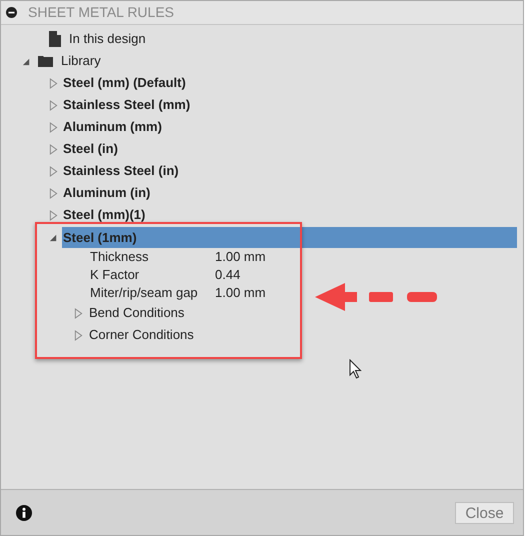 The height and width of the screenshot is (536, 531). What do you see at coordinates (90, 149) in the screenshot?
I see `rule-item: Steel (in)` at bounding box center [90, 149].